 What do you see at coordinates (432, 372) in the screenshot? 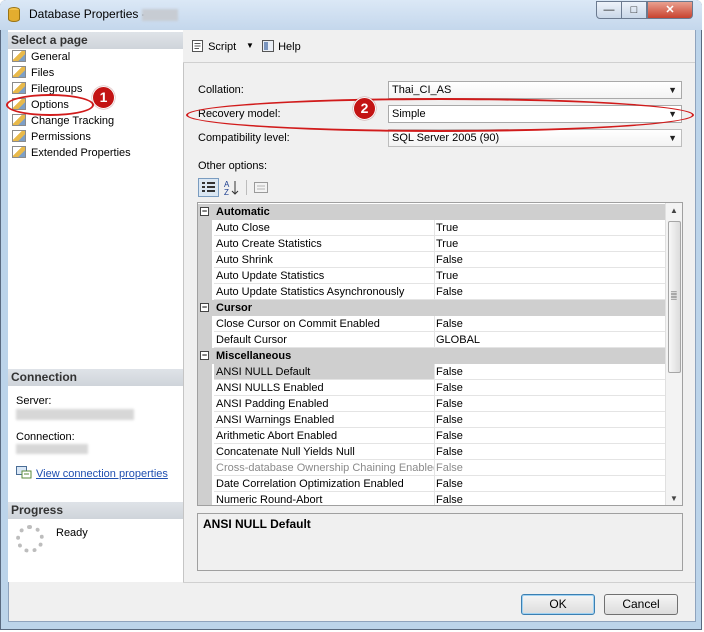
I see `grid-property-row: ANSI NULL Default False` at bounding box center [432, 372].